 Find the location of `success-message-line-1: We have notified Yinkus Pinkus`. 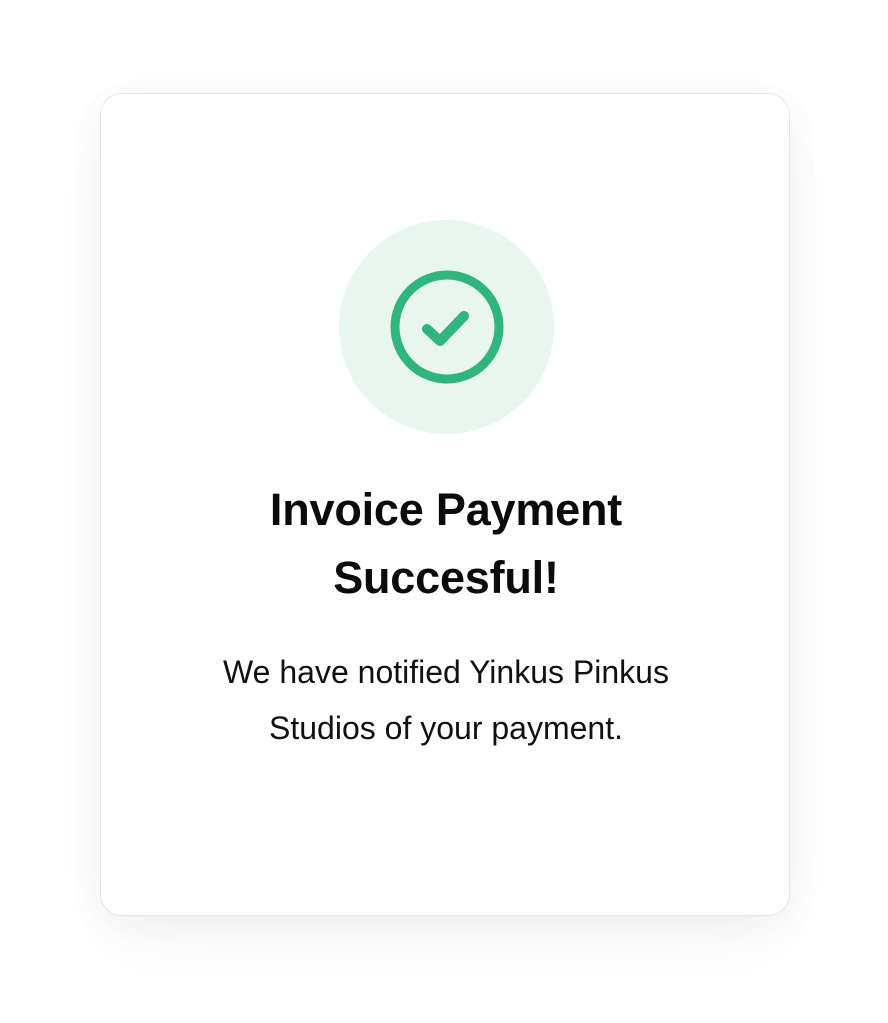

success-message-line-1: We have notified Yinkus Pinkus is located at coordinates (446, 672).